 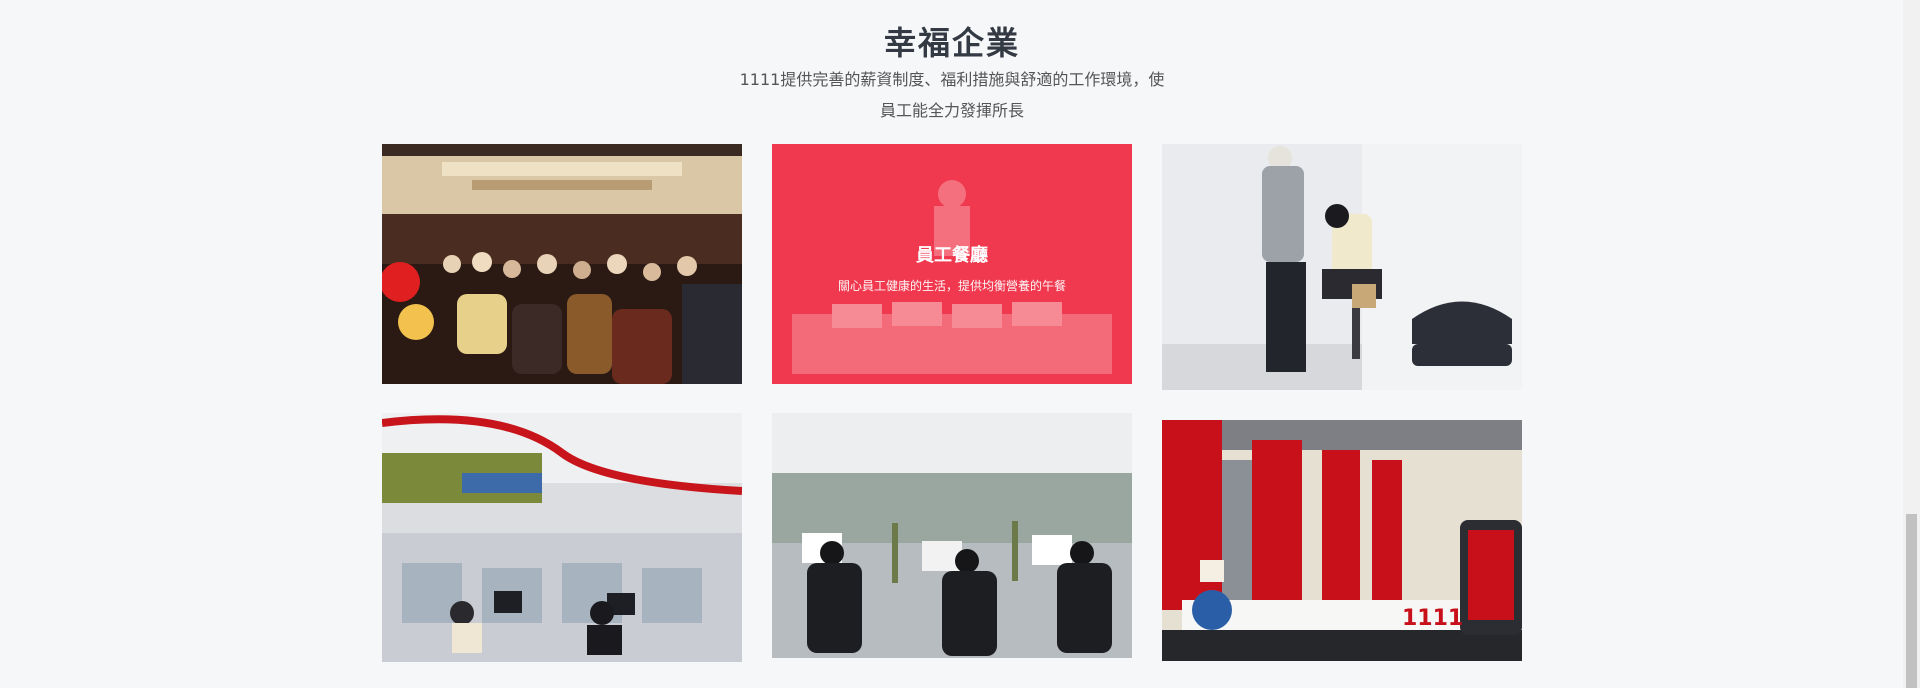 I want to click on office-area-photo, so click(x=562, y=537).